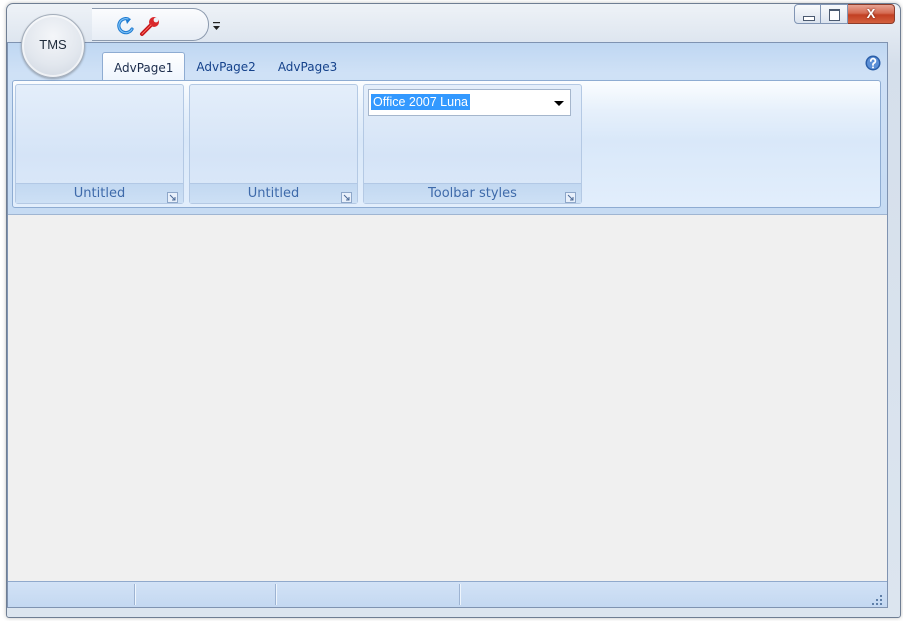 This screenshot has height=621, width=903. I want to click on quick-access-toolbar, so click(150, 24).